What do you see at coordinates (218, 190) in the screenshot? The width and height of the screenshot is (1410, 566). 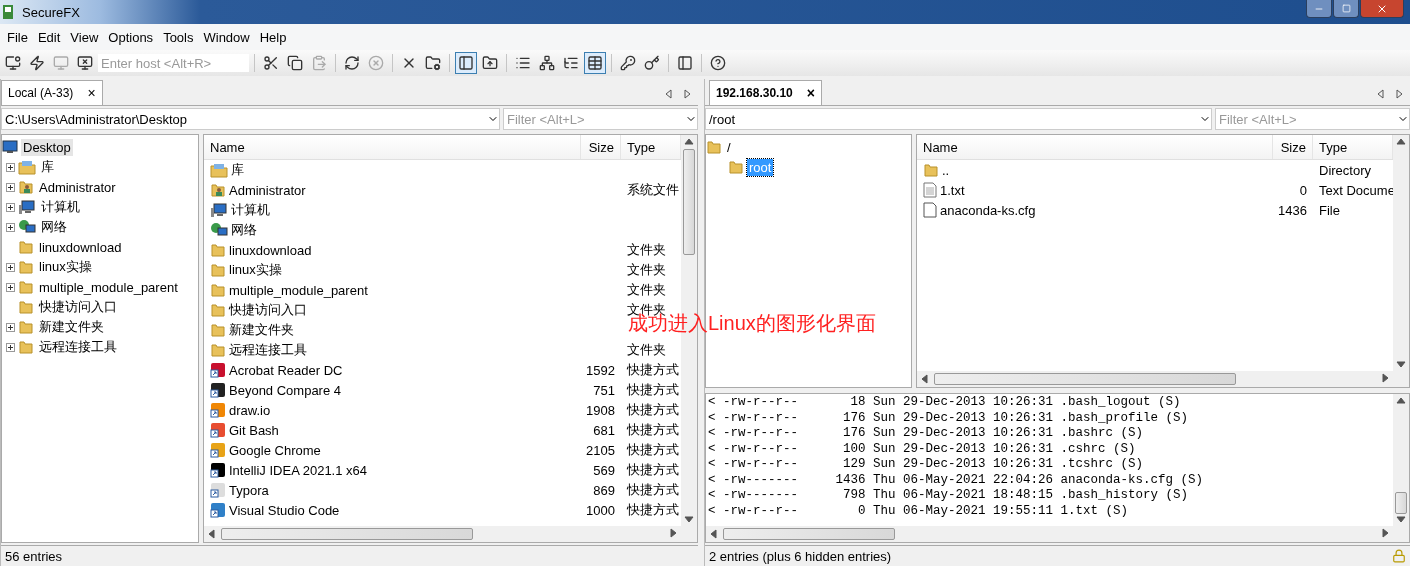 I see `user-folder-icon` at bounding box center [218, 190].